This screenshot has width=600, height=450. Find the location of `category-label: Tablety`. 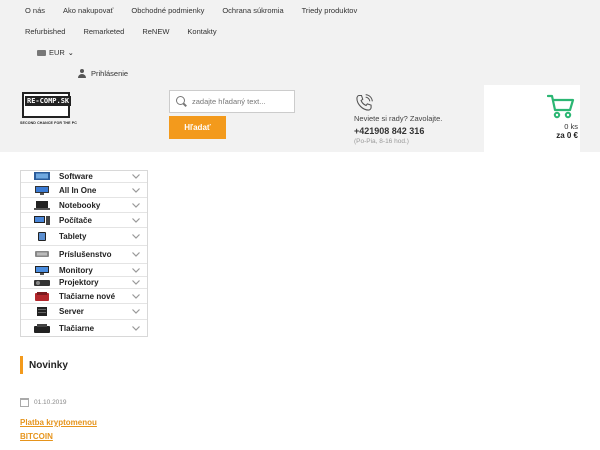

category-label: Tablety is located at coordinates (73, 236).